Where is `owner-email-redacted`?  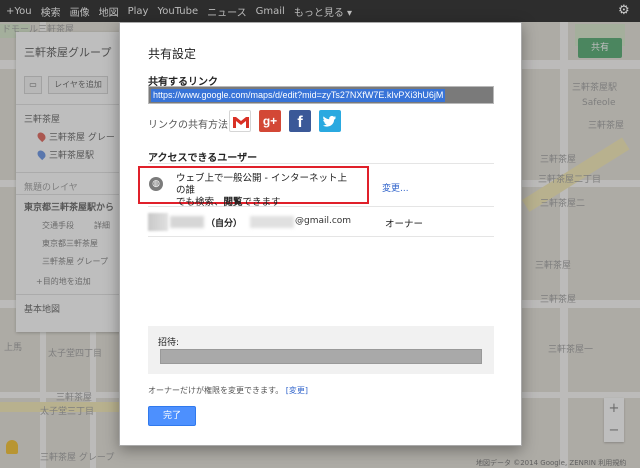 owner-email-redacted is located at coordinates (272, 222).